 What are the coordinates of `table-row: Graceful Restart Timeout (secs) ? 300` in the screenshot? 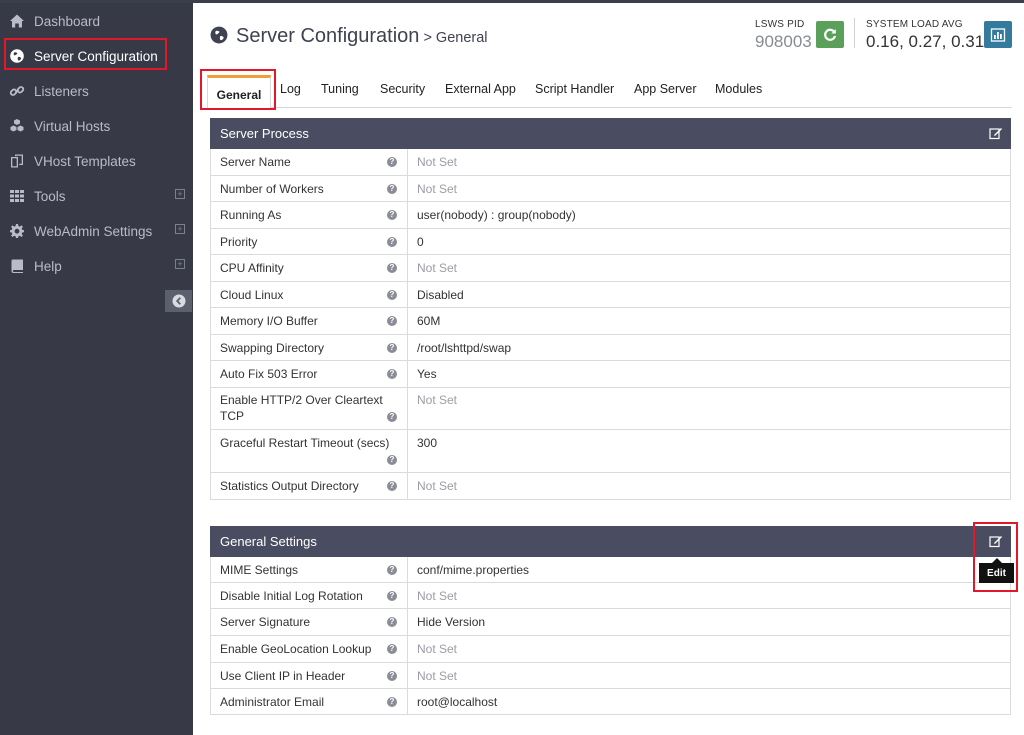 It's located at (610, 451).